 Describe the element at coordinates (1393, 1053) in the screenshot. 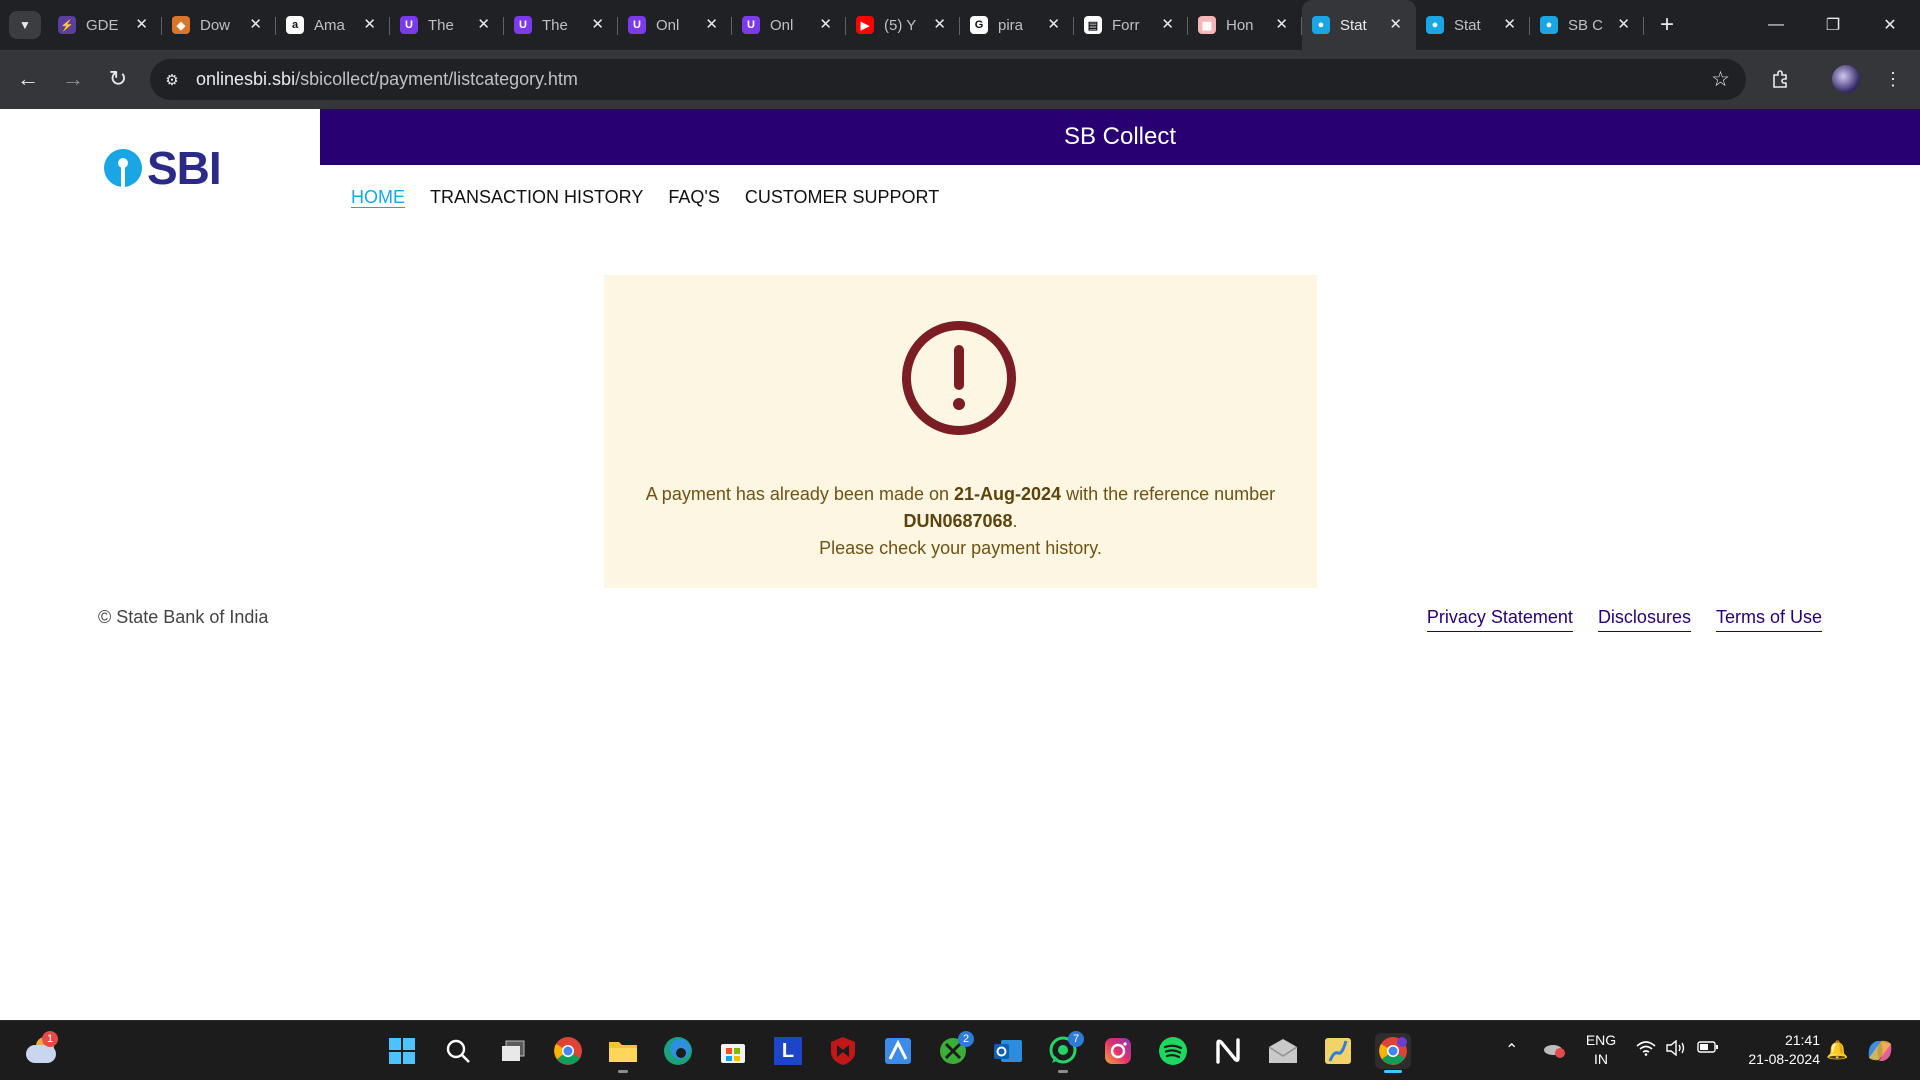

I see `chrome-active-icon` at that location.